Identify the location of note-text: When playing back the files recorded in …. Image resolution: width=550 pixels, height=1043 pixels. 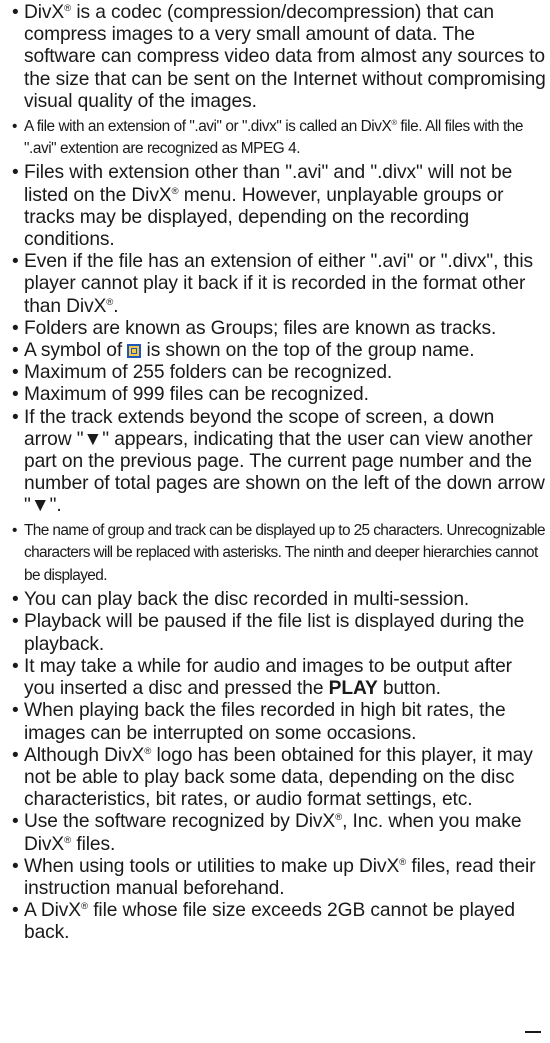
(265, 722).